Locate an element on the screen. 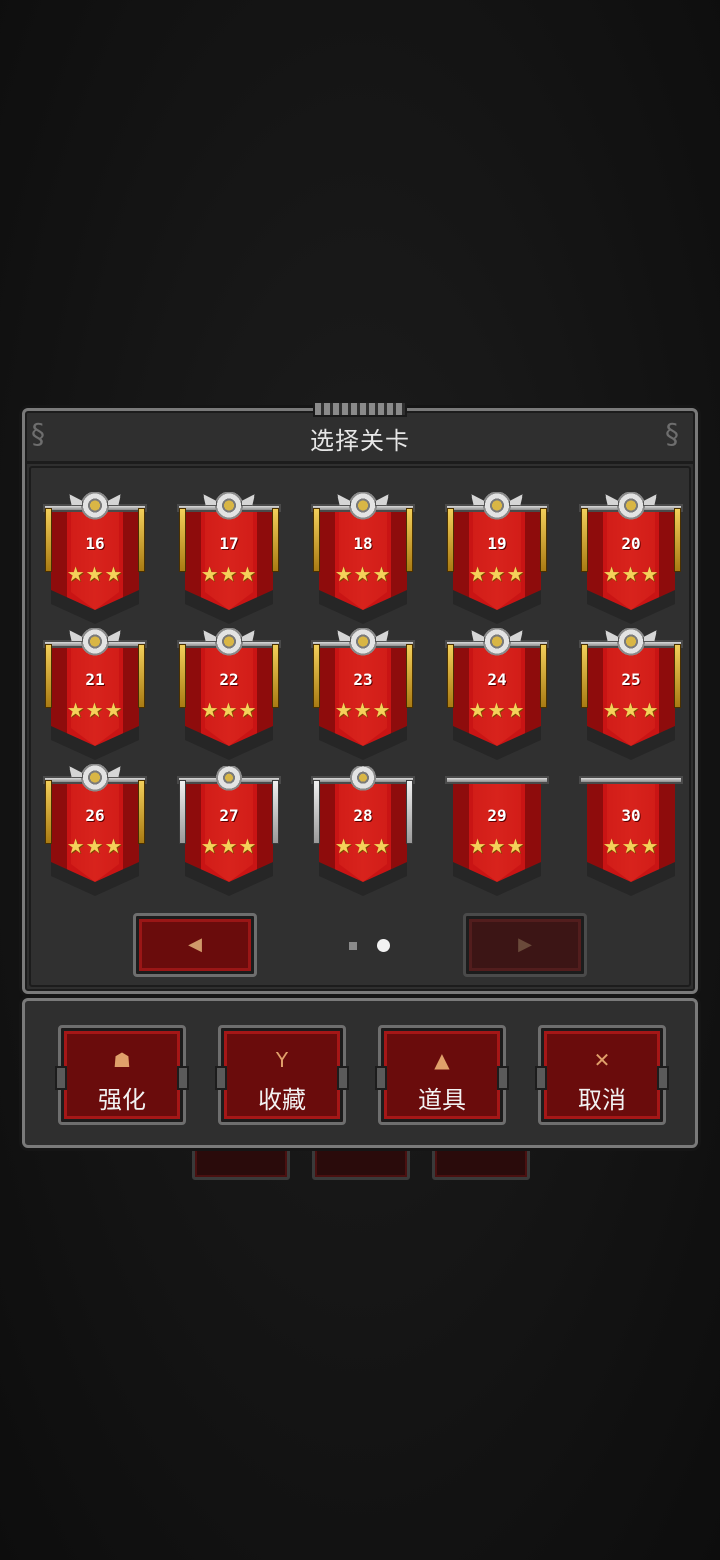  slime-icon: ☗ is located at coordinates (122, 1060).